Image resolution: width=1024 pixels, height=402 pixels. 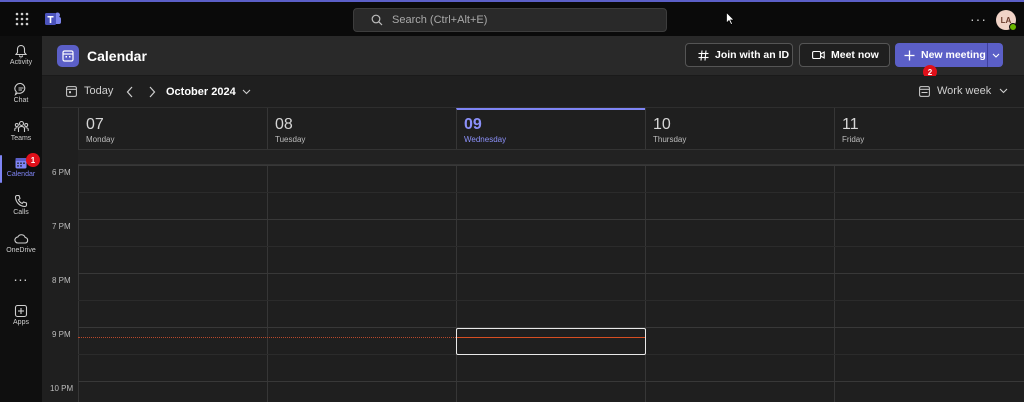 I want to click on rail-label: Calendar, so click(x=21, y=174).